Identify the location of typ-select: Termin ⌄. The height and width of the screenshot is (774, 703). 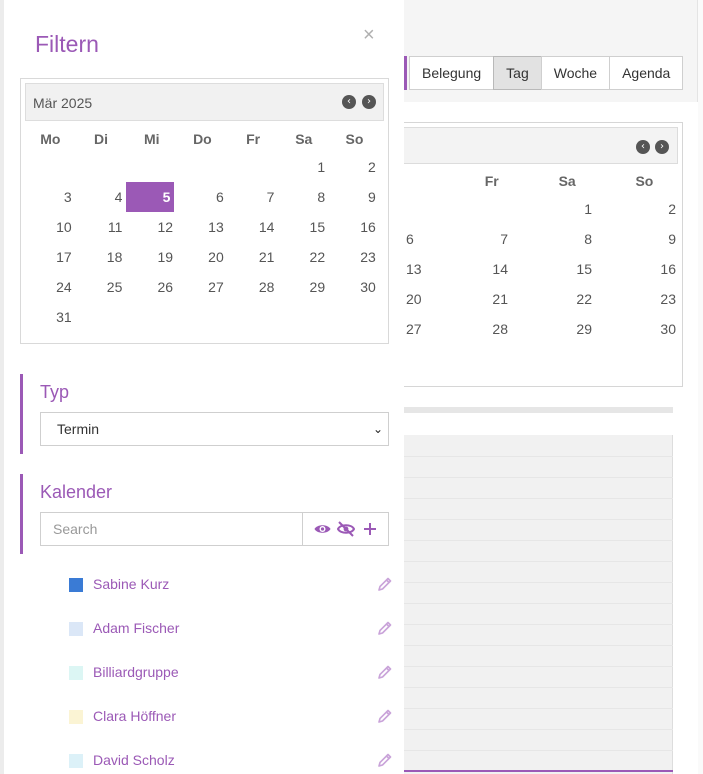
(214, 429).